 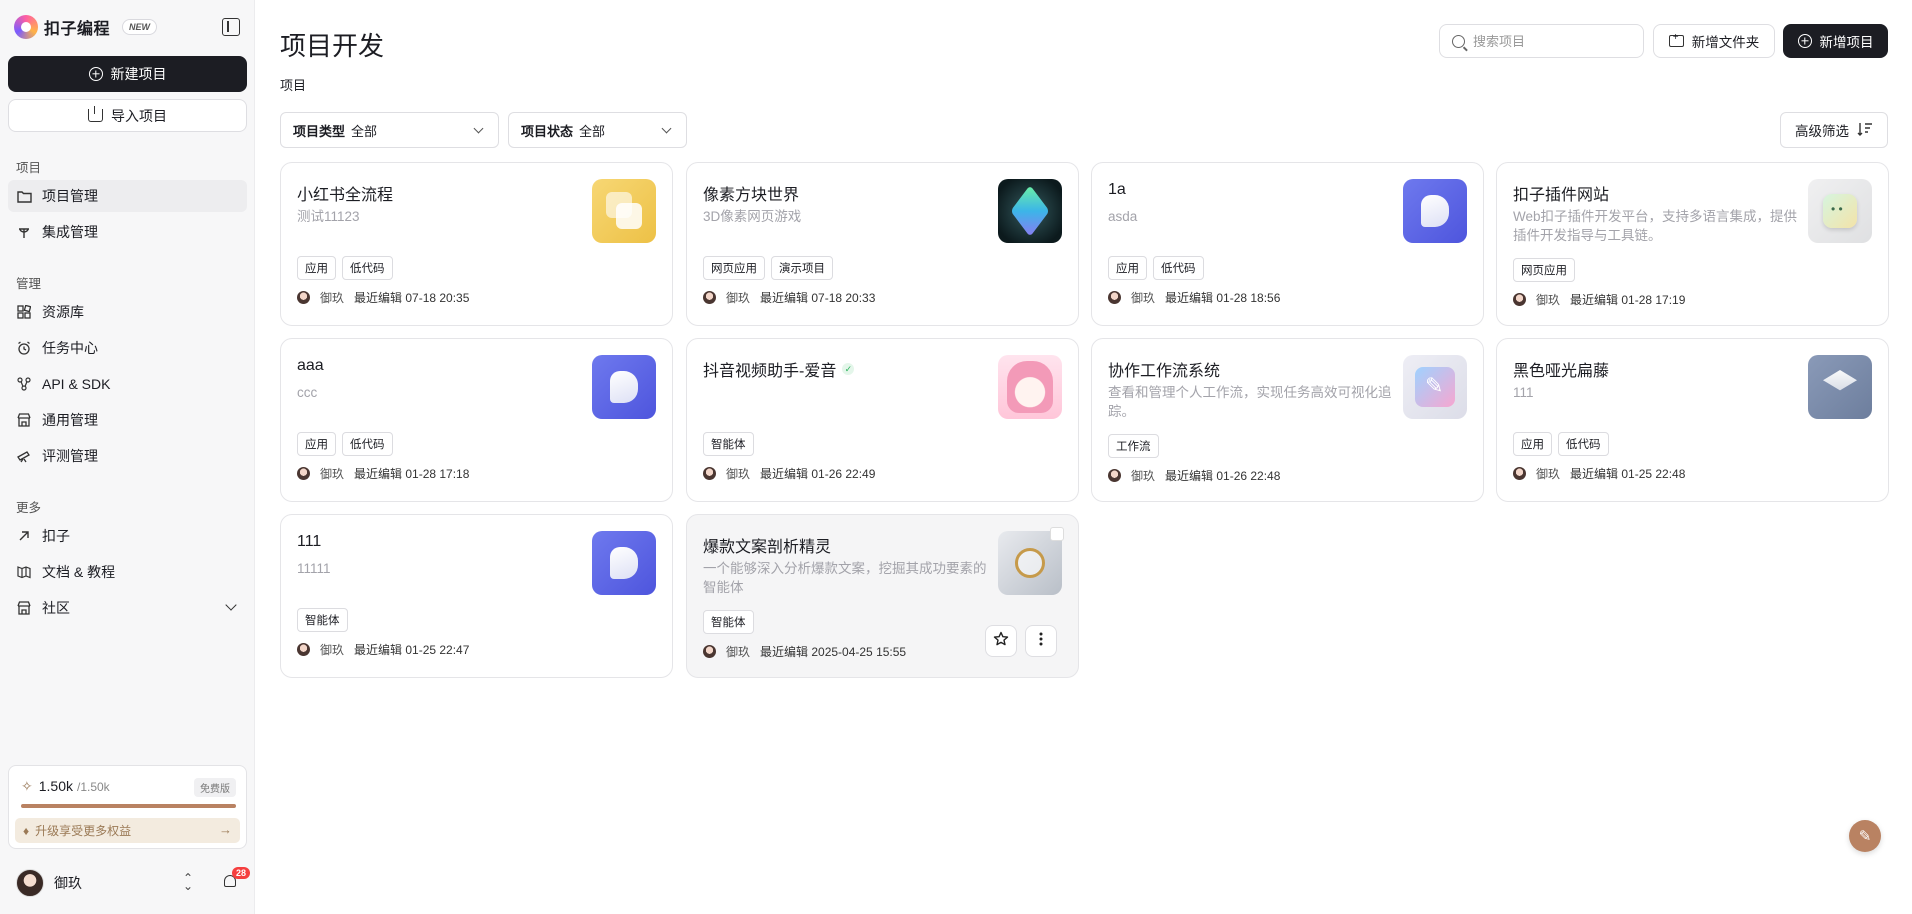 I want to click on project-type-filter: 项目类型 全部, so click(x=389, y=130).